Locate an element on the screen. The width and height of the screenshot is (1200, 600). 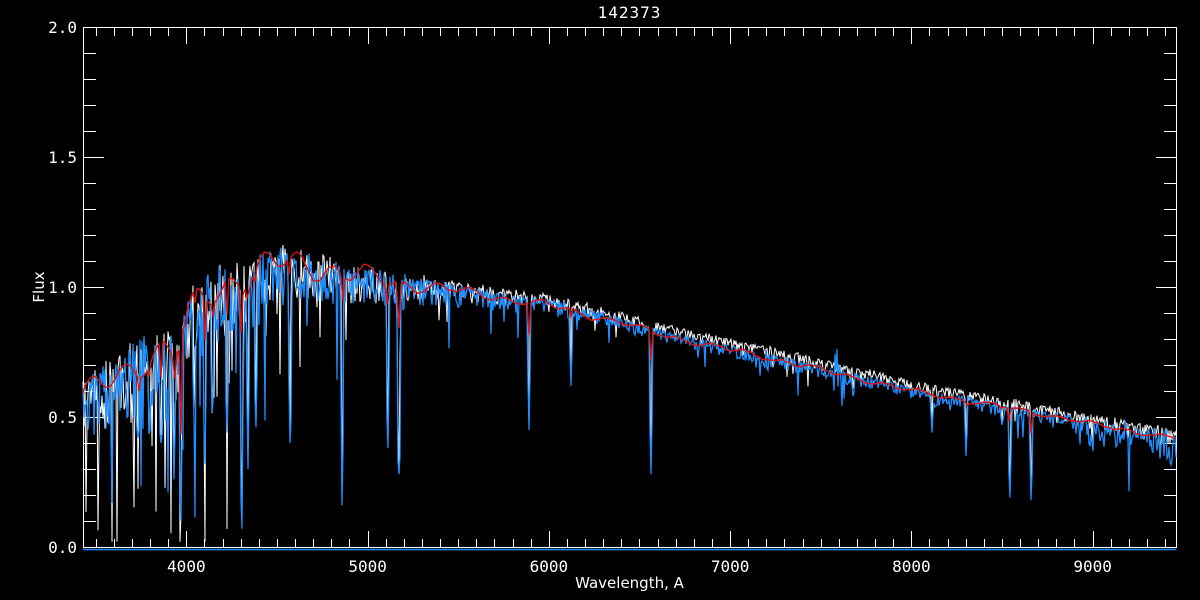
svg-text: 0.5 is located at coordinates (62, 417).